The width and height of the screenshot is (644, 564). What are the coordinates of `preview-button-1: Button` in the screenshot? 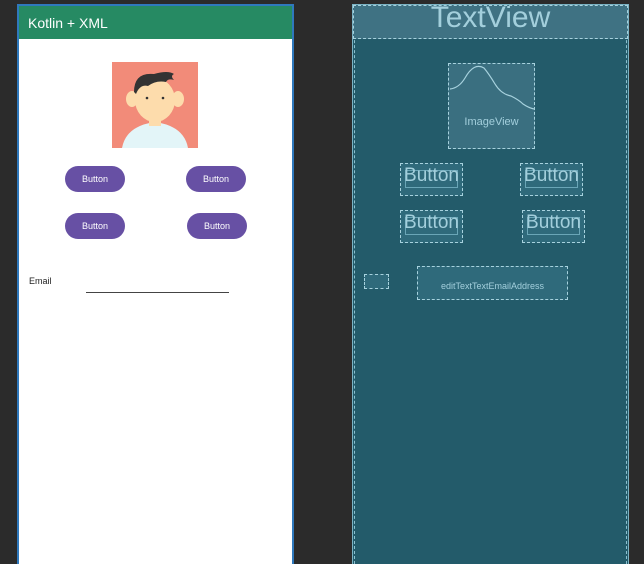 It's located at (95, 179).